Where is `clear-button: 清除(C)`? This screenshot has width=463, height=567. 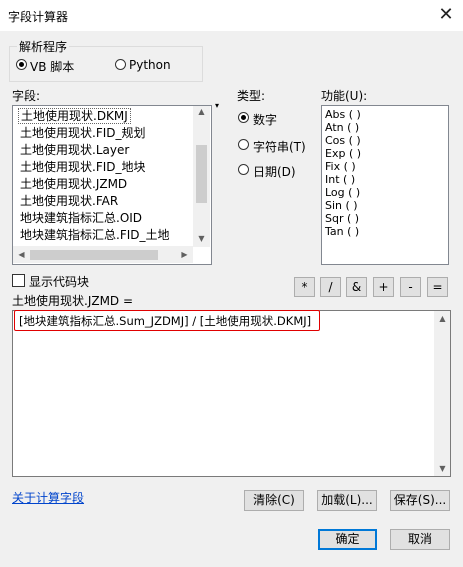 clear-button: 清除(C) is located at coordinates (274, 500).